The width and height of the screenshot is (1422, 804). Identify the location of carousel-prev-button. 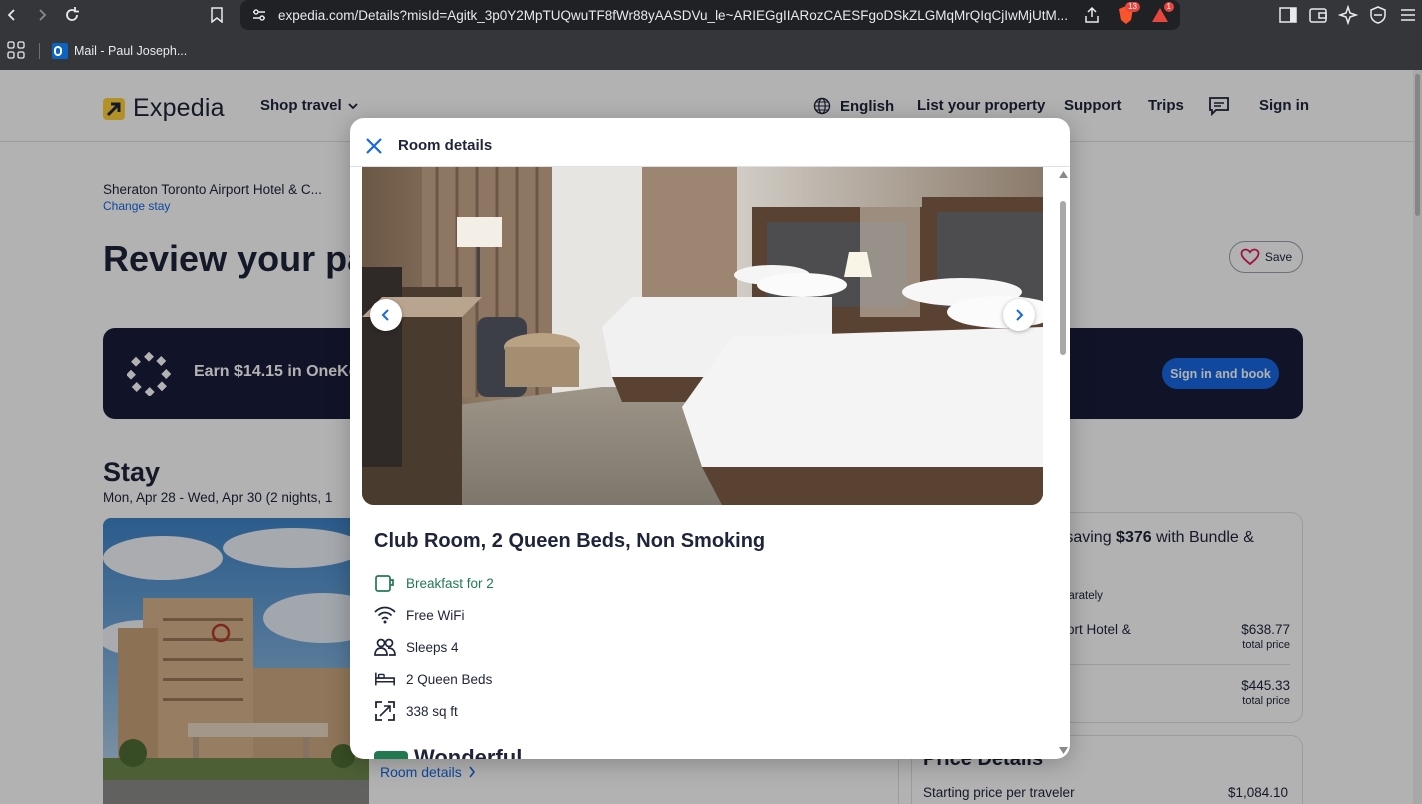
(386, 315).